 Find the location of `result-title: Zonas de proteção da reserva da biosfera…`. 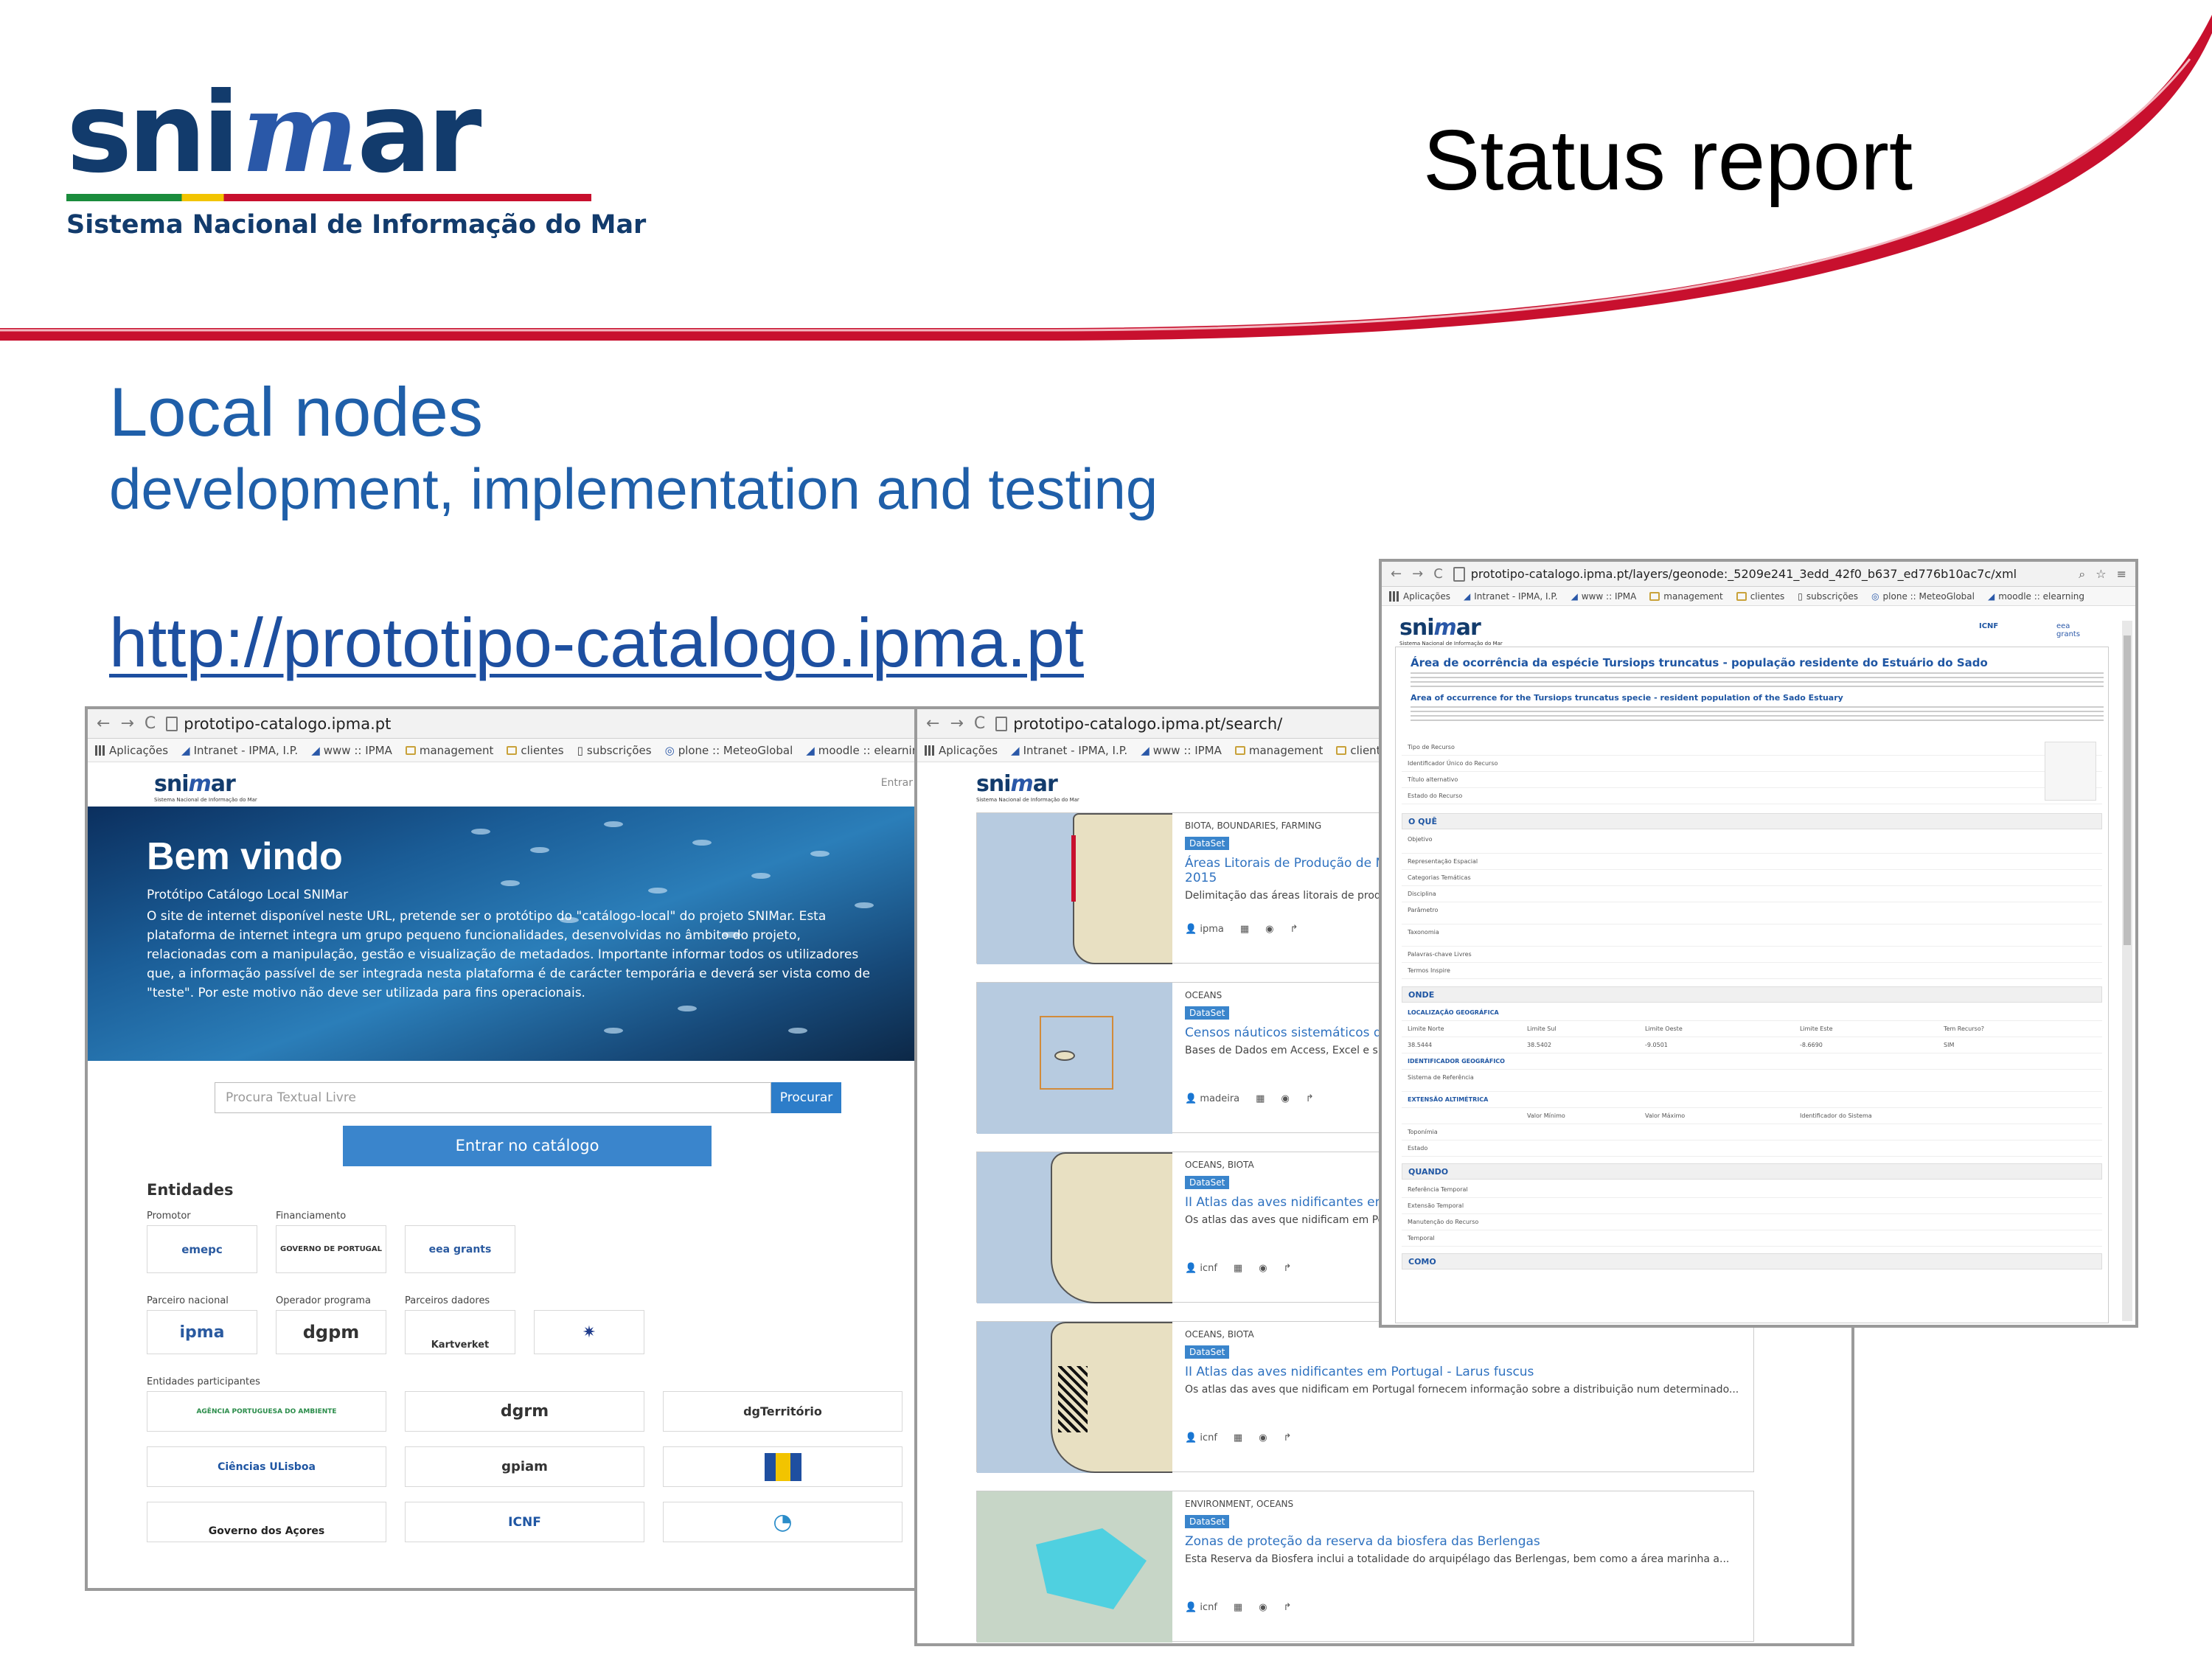

result-title: Zonas de proteção da reserva da biosfera… is located at coordinates (1362, 1541).